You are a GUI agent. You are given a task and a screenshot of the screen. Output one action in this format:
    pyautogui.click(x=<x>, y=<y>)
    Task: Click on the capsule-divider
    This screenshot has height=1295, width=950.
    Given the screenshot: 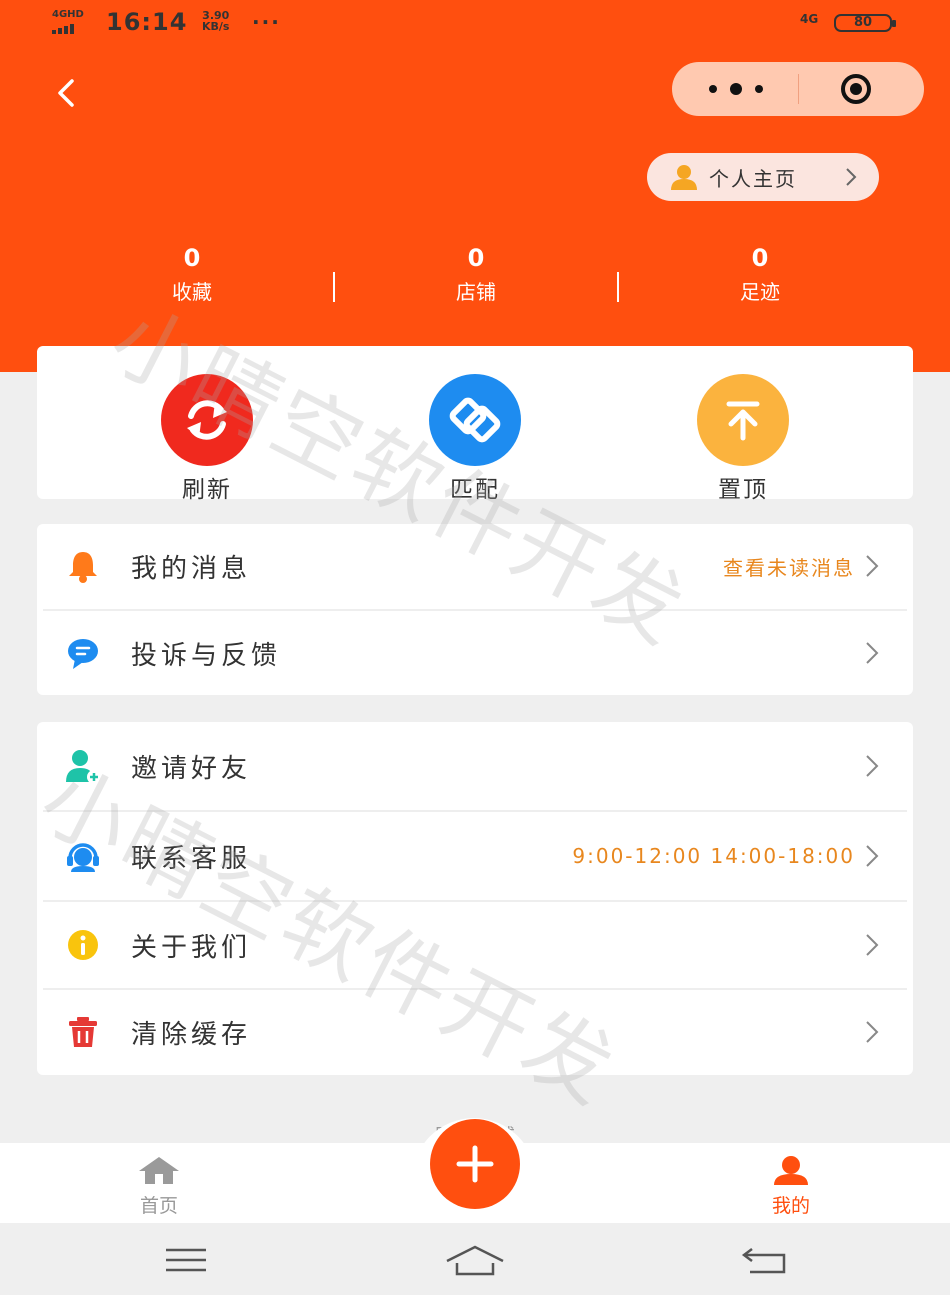 What is the action you would take?
    pyautogui.click(x=798, y=89)
    